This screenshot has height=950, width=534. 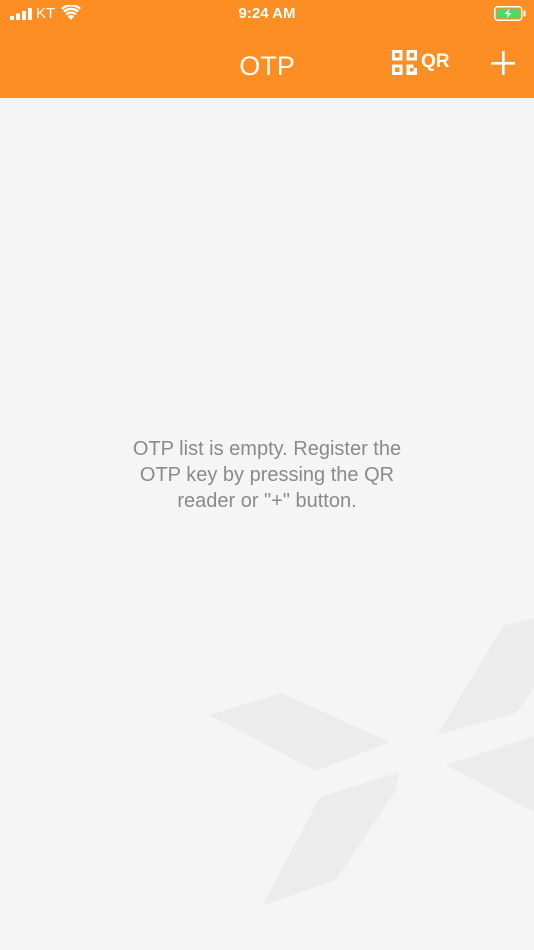 I want to click on status-time: 9:24 AM, so click(x=267, y=13).